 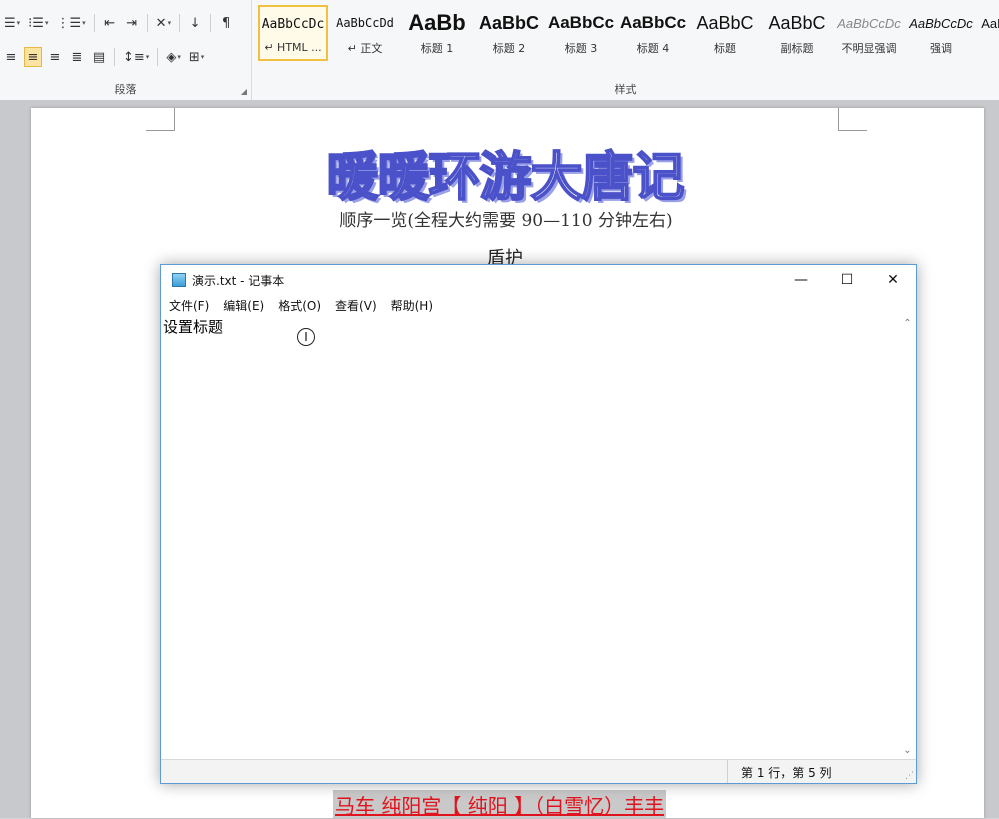 I want to click on style-tile: AaBbCc 标题 4, so click(x=653, y=33).